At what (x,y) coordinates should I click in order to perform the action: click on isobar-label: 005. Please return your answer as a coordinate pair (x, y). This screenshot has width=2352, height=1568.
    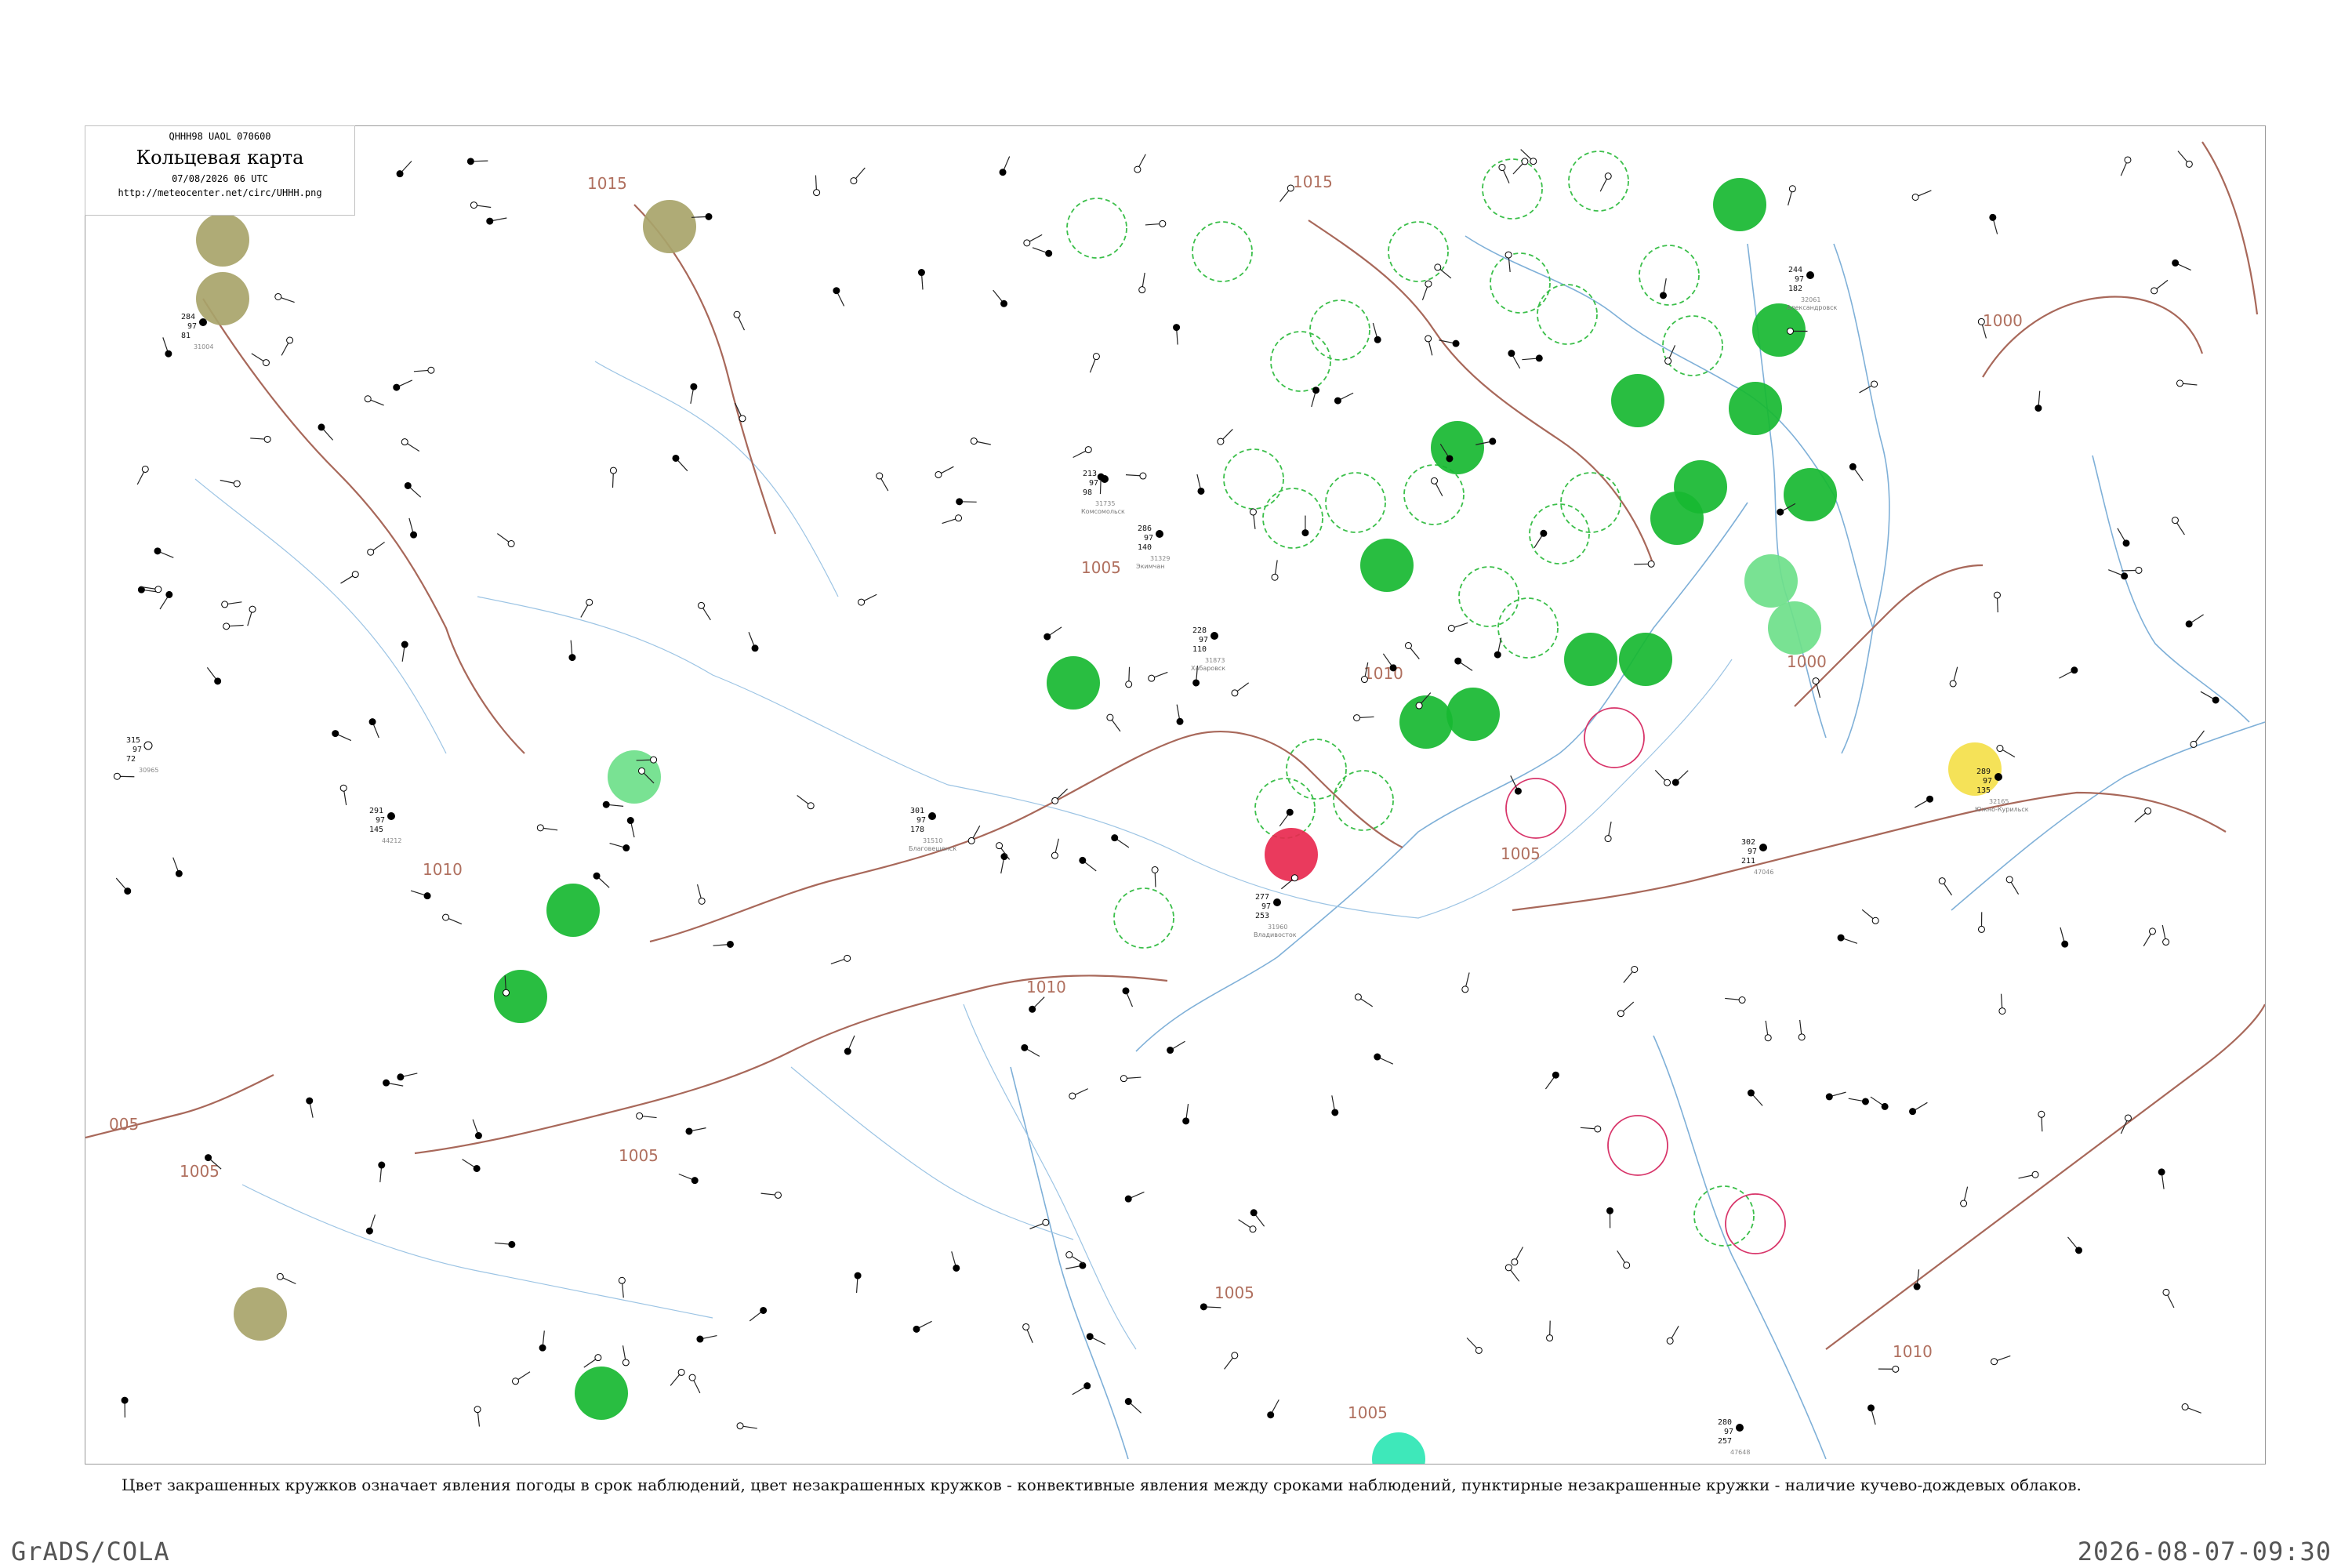
    Looking at the image, I should click on (124, 1124).